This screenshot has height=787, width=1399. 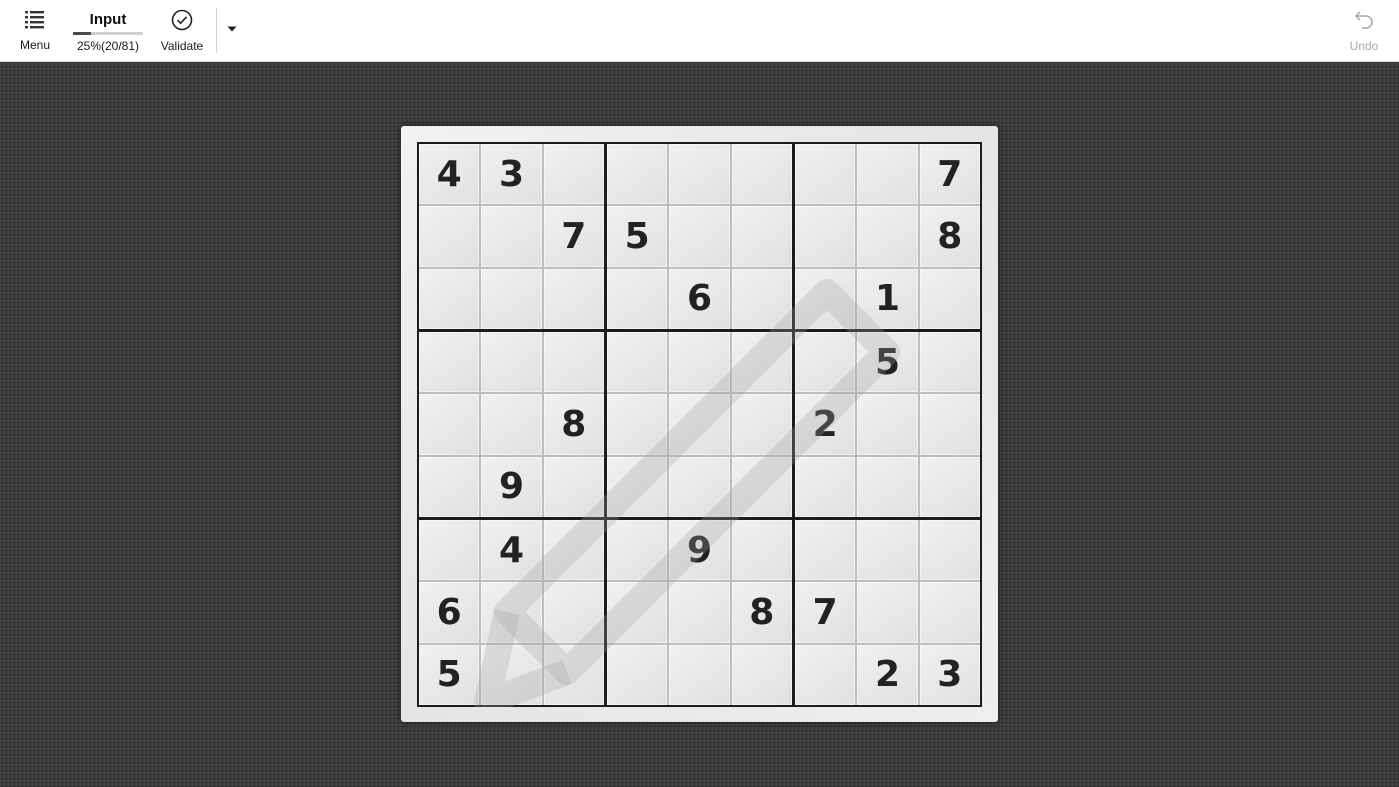 I want to click on toolbar-divider, so click(x=216, y=30).